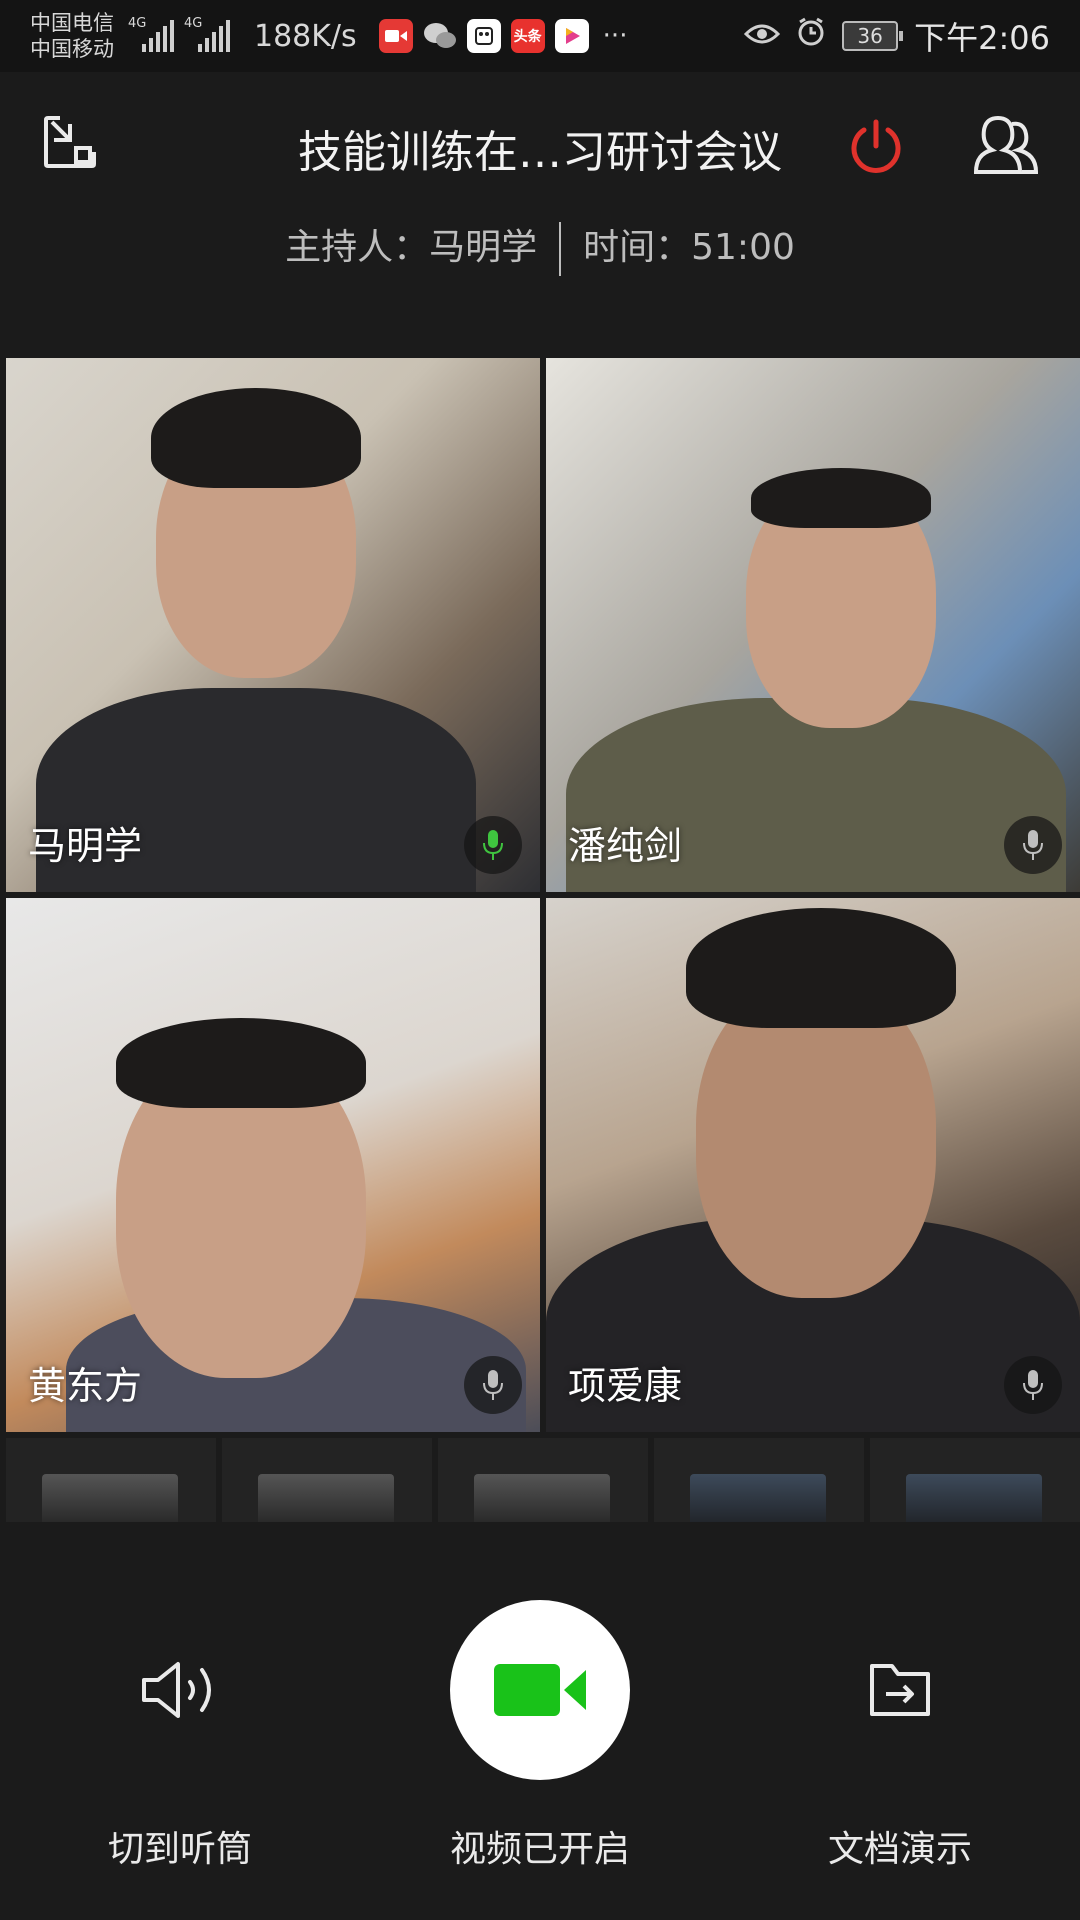  I want to click on switch-to-earpiece-button: 切到听筒, so click(180, 1736).